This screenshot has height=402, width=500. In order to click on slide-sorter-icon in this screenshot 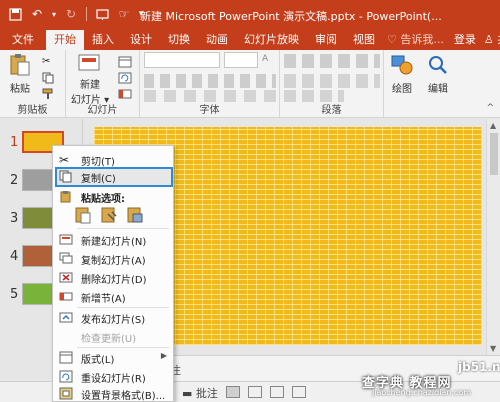, I will do `click(255, 392)`.